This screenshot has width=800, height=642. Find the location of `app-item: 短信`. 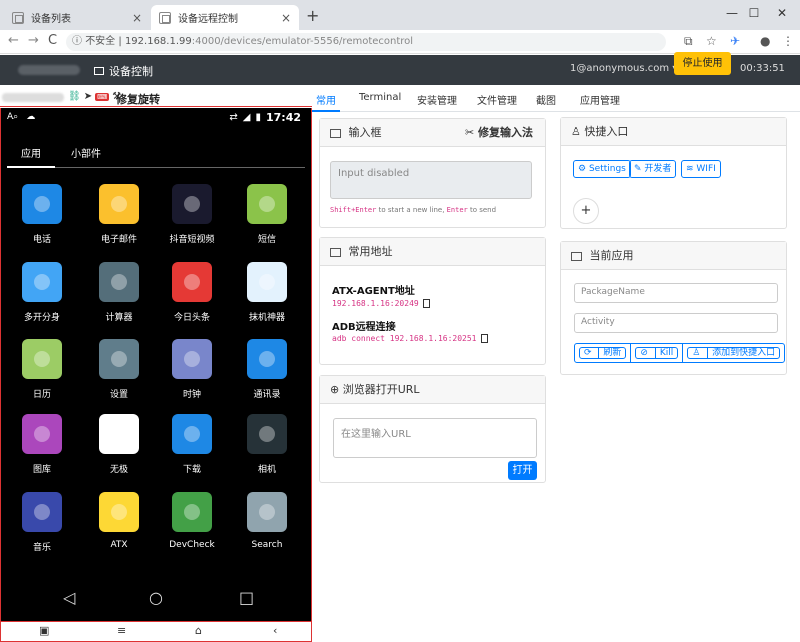

app-item: 短信 is located at coordinates (267, 214).